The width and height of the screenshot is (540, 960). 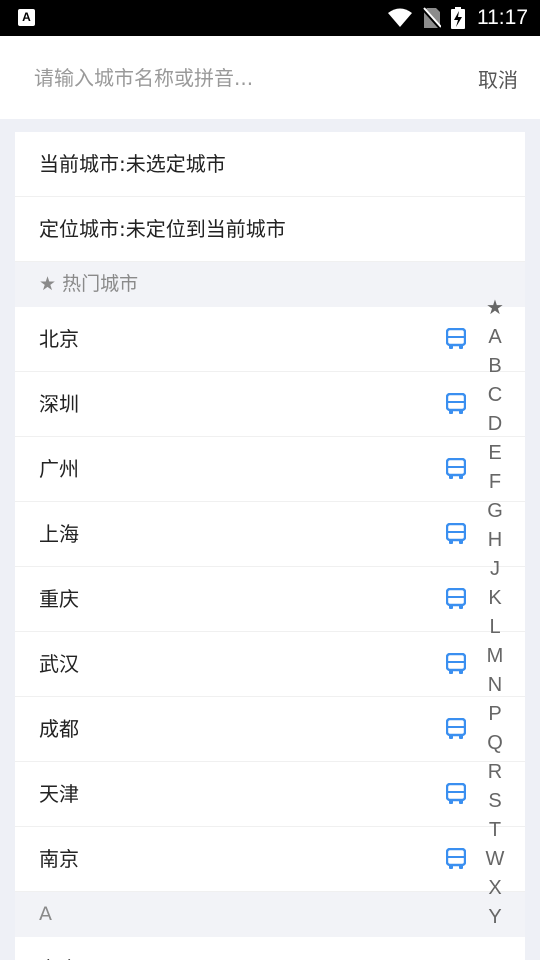 I want to click on index-letter-s: S, so click(x=495, y=801).